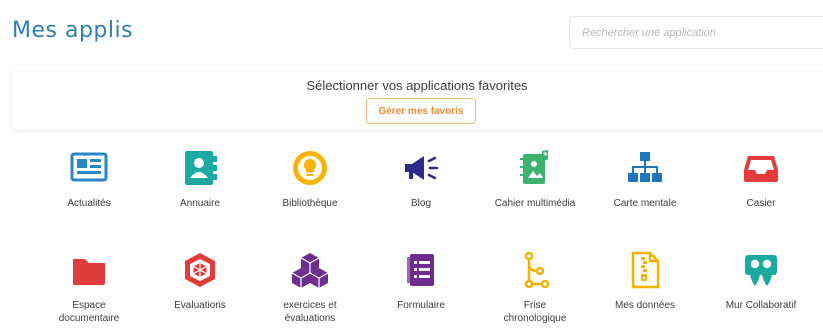 The image size is (823, 333). Describe the element at coordinates (645, 305) in the screenshot. I see `app-label: Mes données` at that location.